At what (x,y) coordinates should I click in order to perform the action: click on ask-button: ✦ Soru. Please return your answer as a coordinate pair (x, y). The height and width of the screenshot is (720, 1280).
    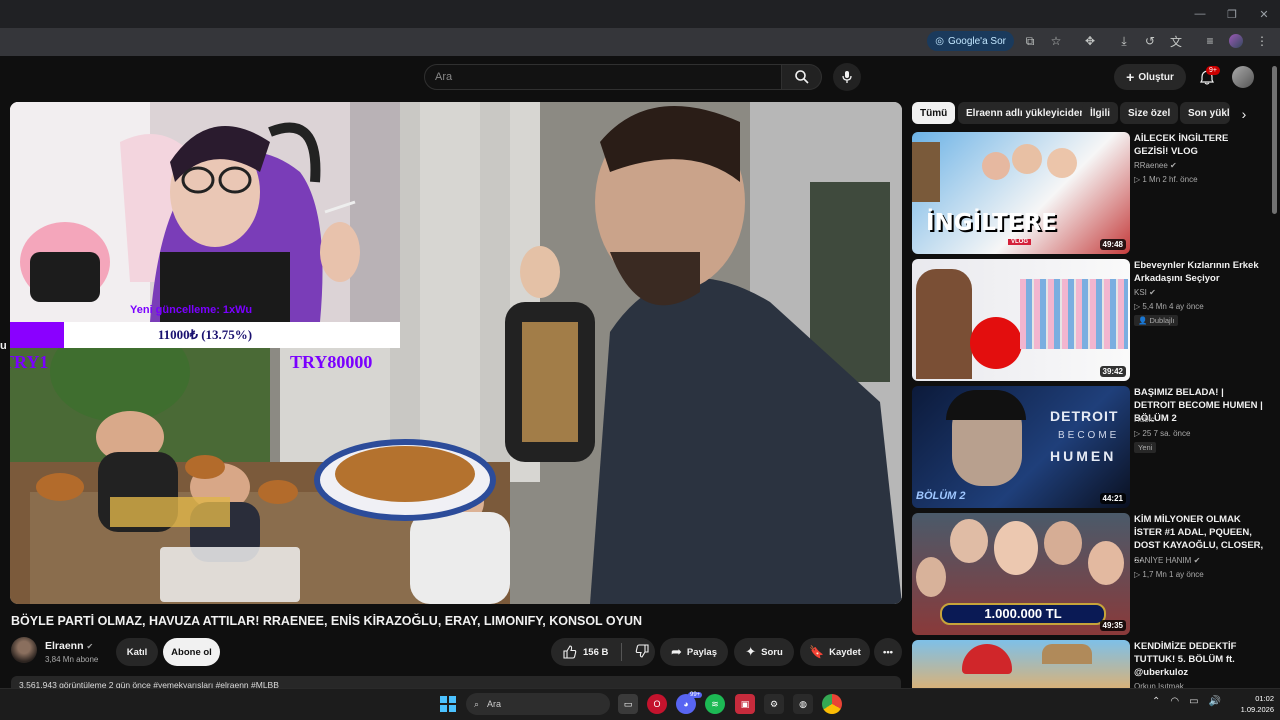
    Looking at the image, I should click on (764, 652).